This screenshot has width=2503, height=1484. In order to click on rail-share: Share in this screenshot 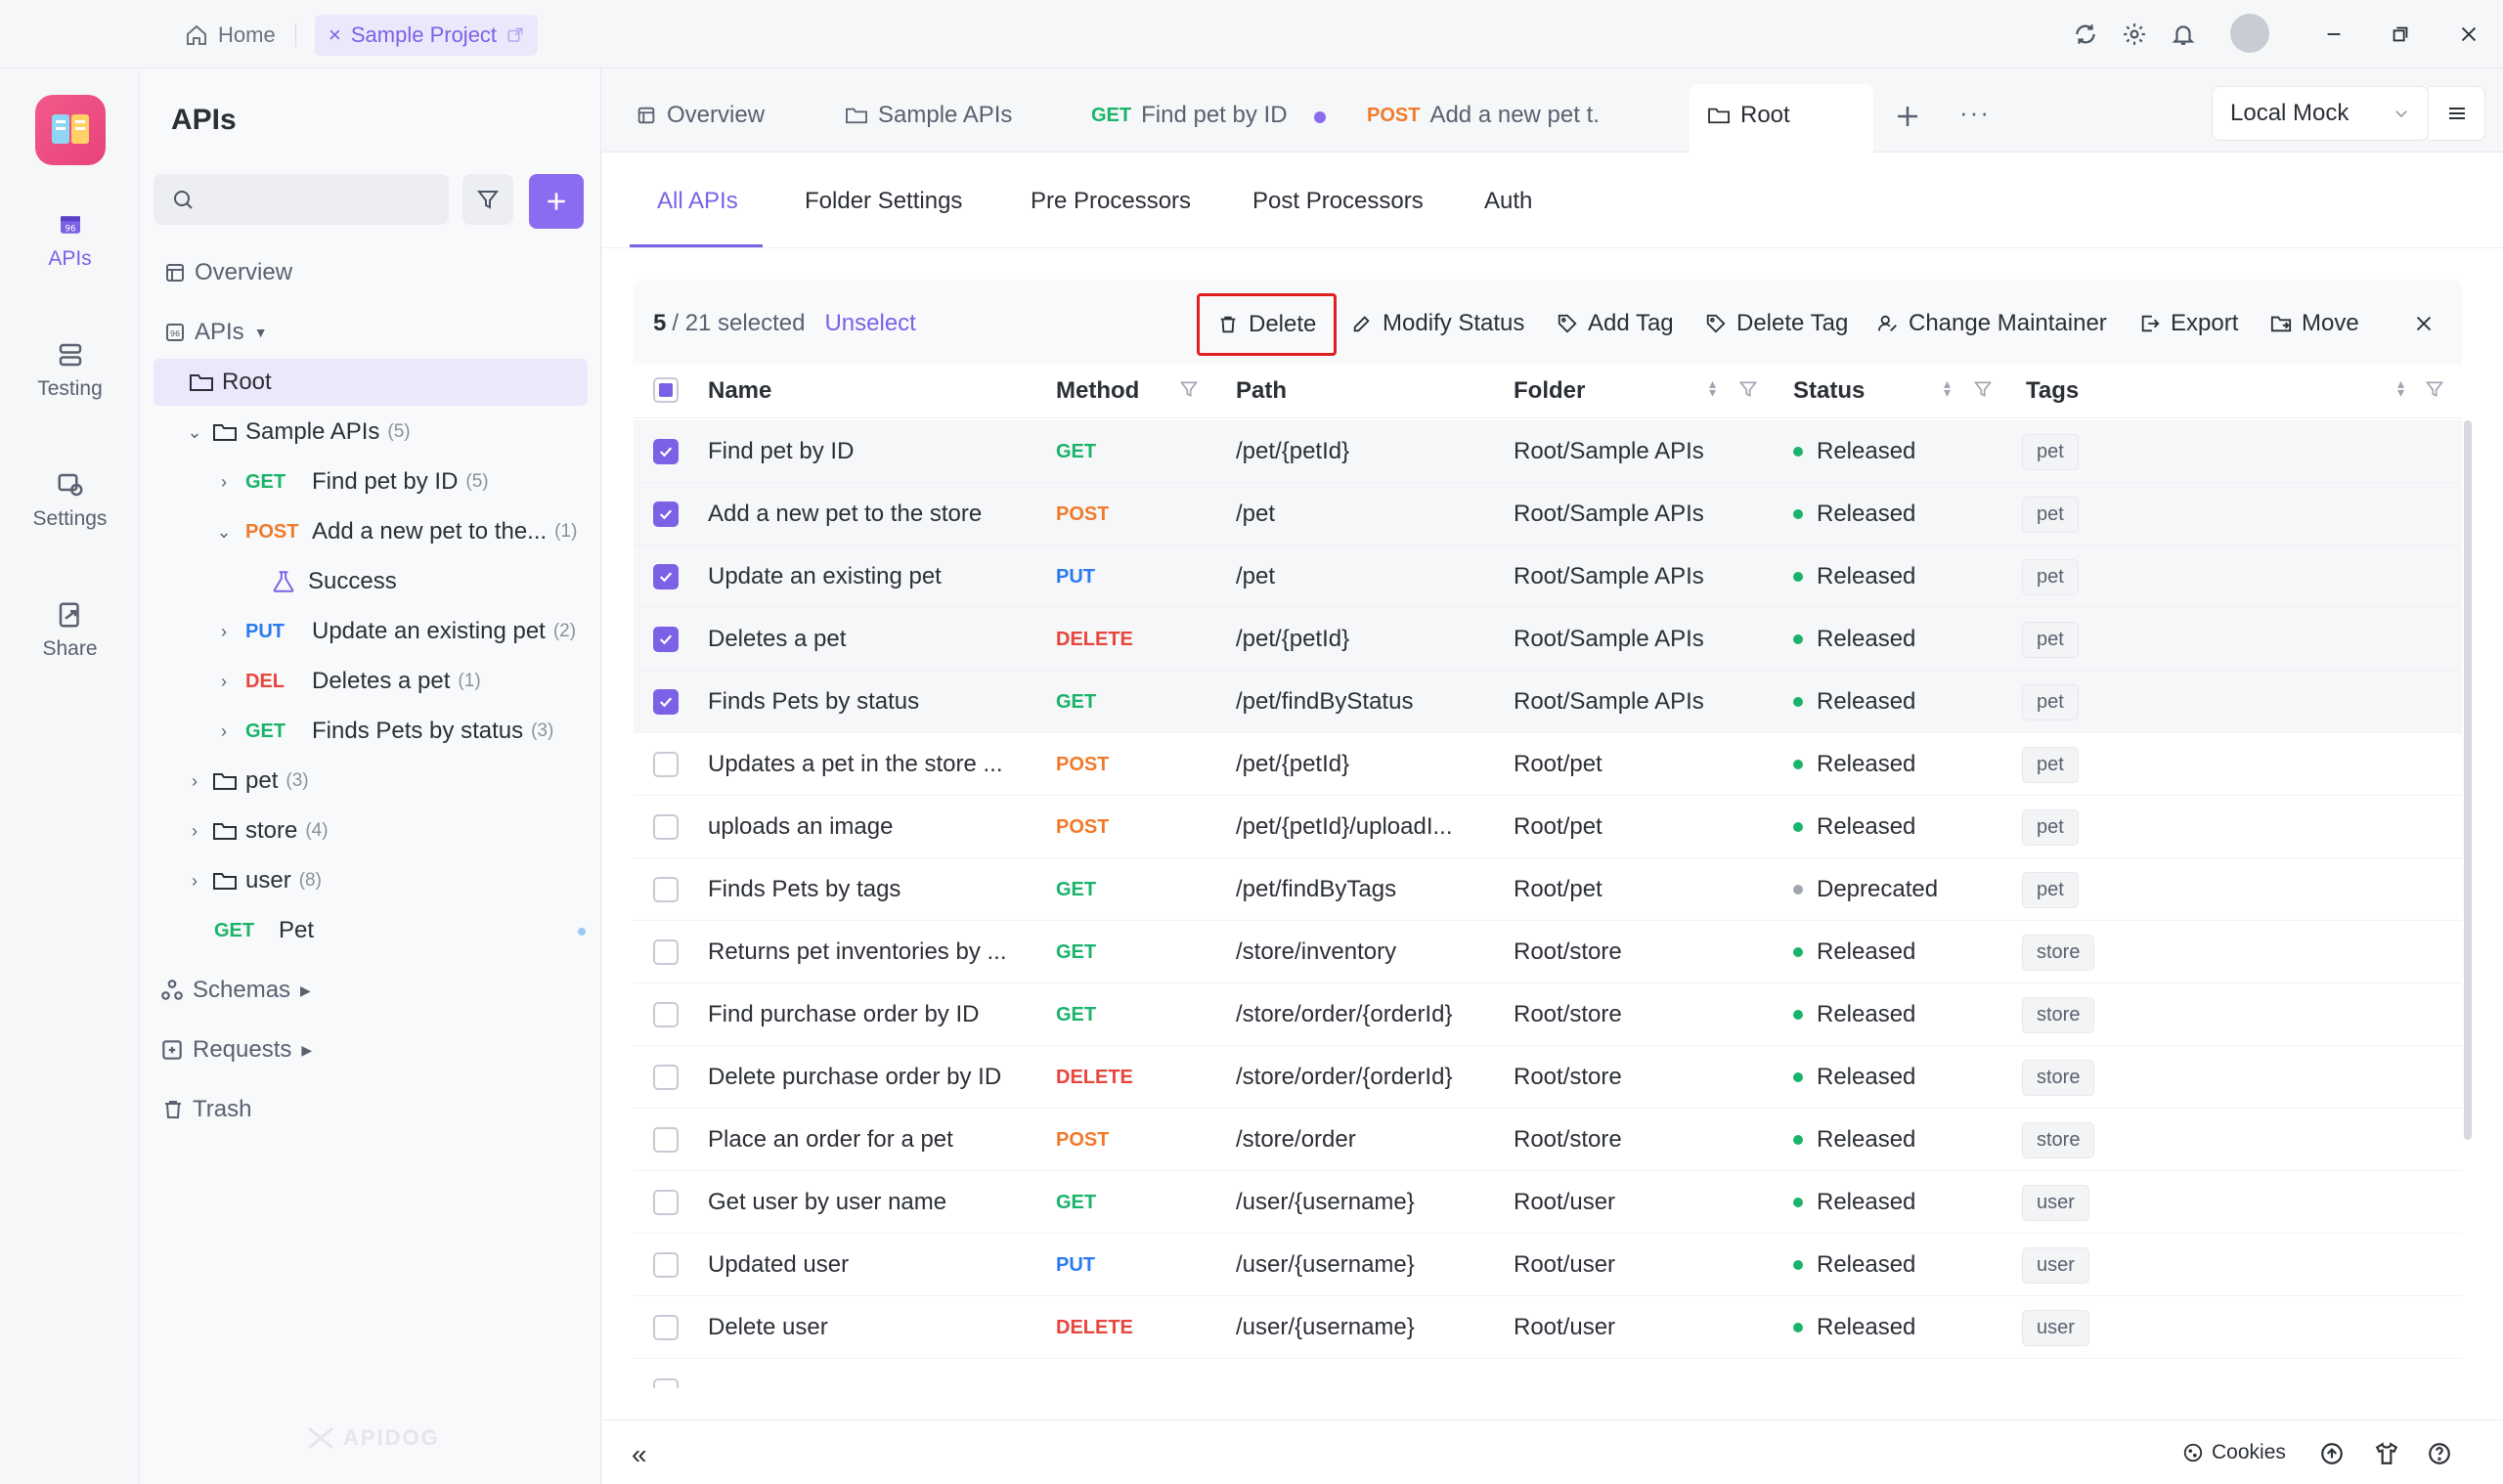, I will do `click(70, 630)`.